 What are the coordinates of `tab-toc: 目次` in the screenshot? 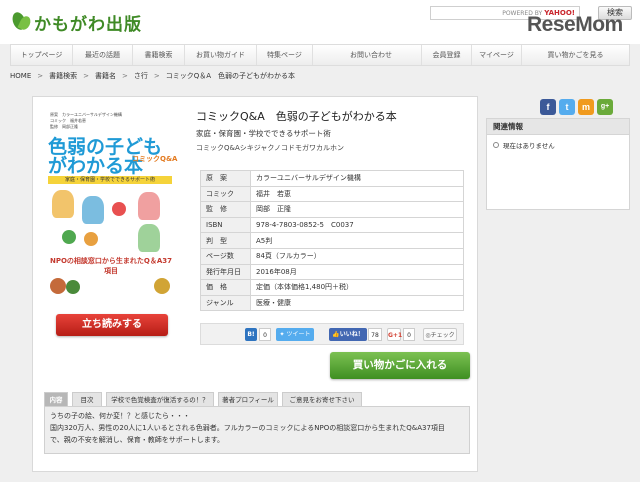 It's located at (87, 399).